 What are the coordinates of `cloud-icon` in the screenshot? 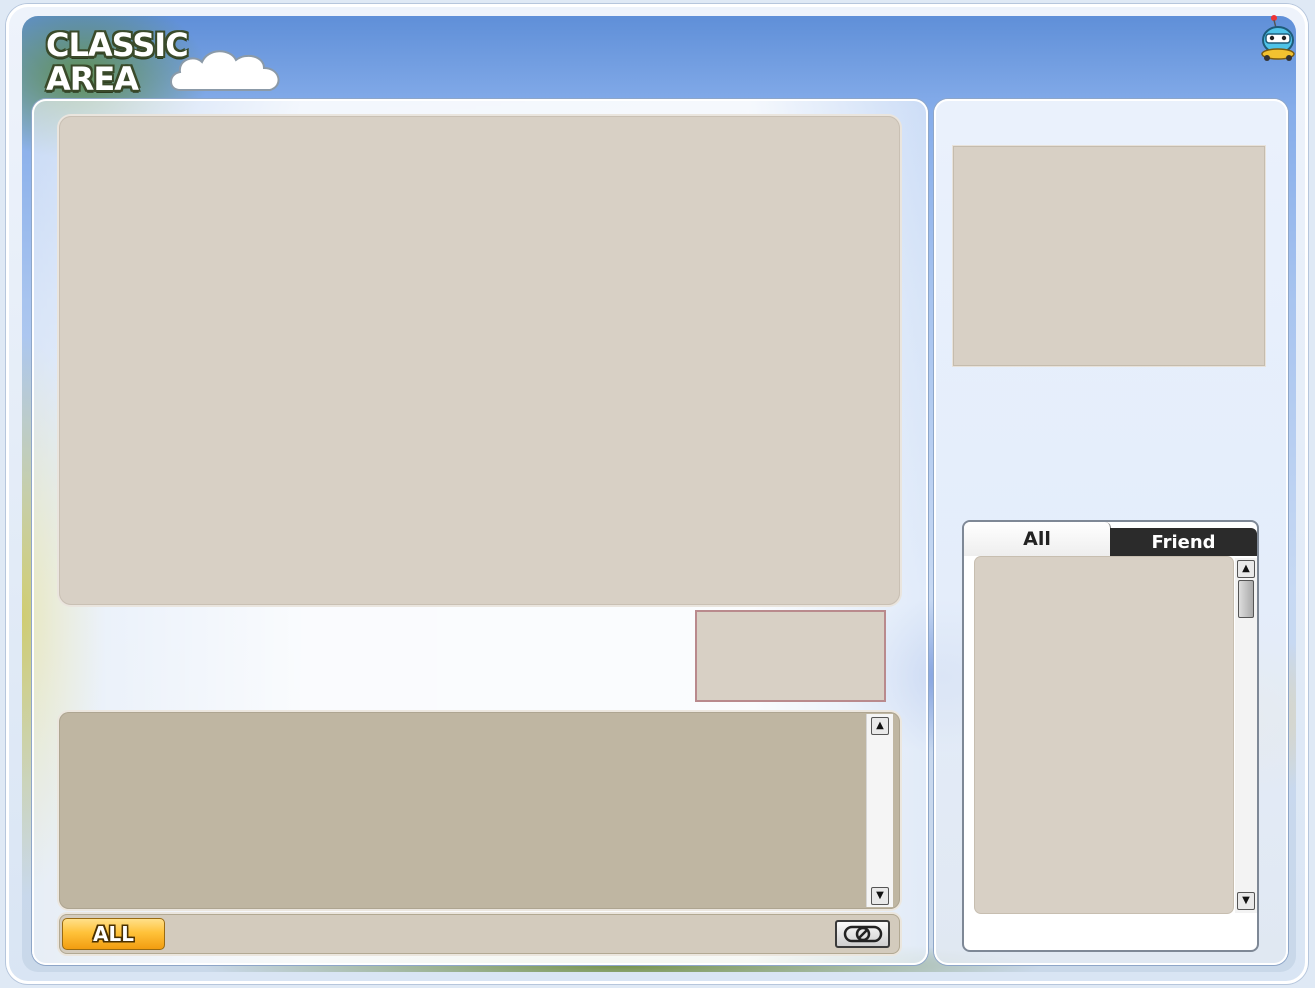 It's located at (225, 70).